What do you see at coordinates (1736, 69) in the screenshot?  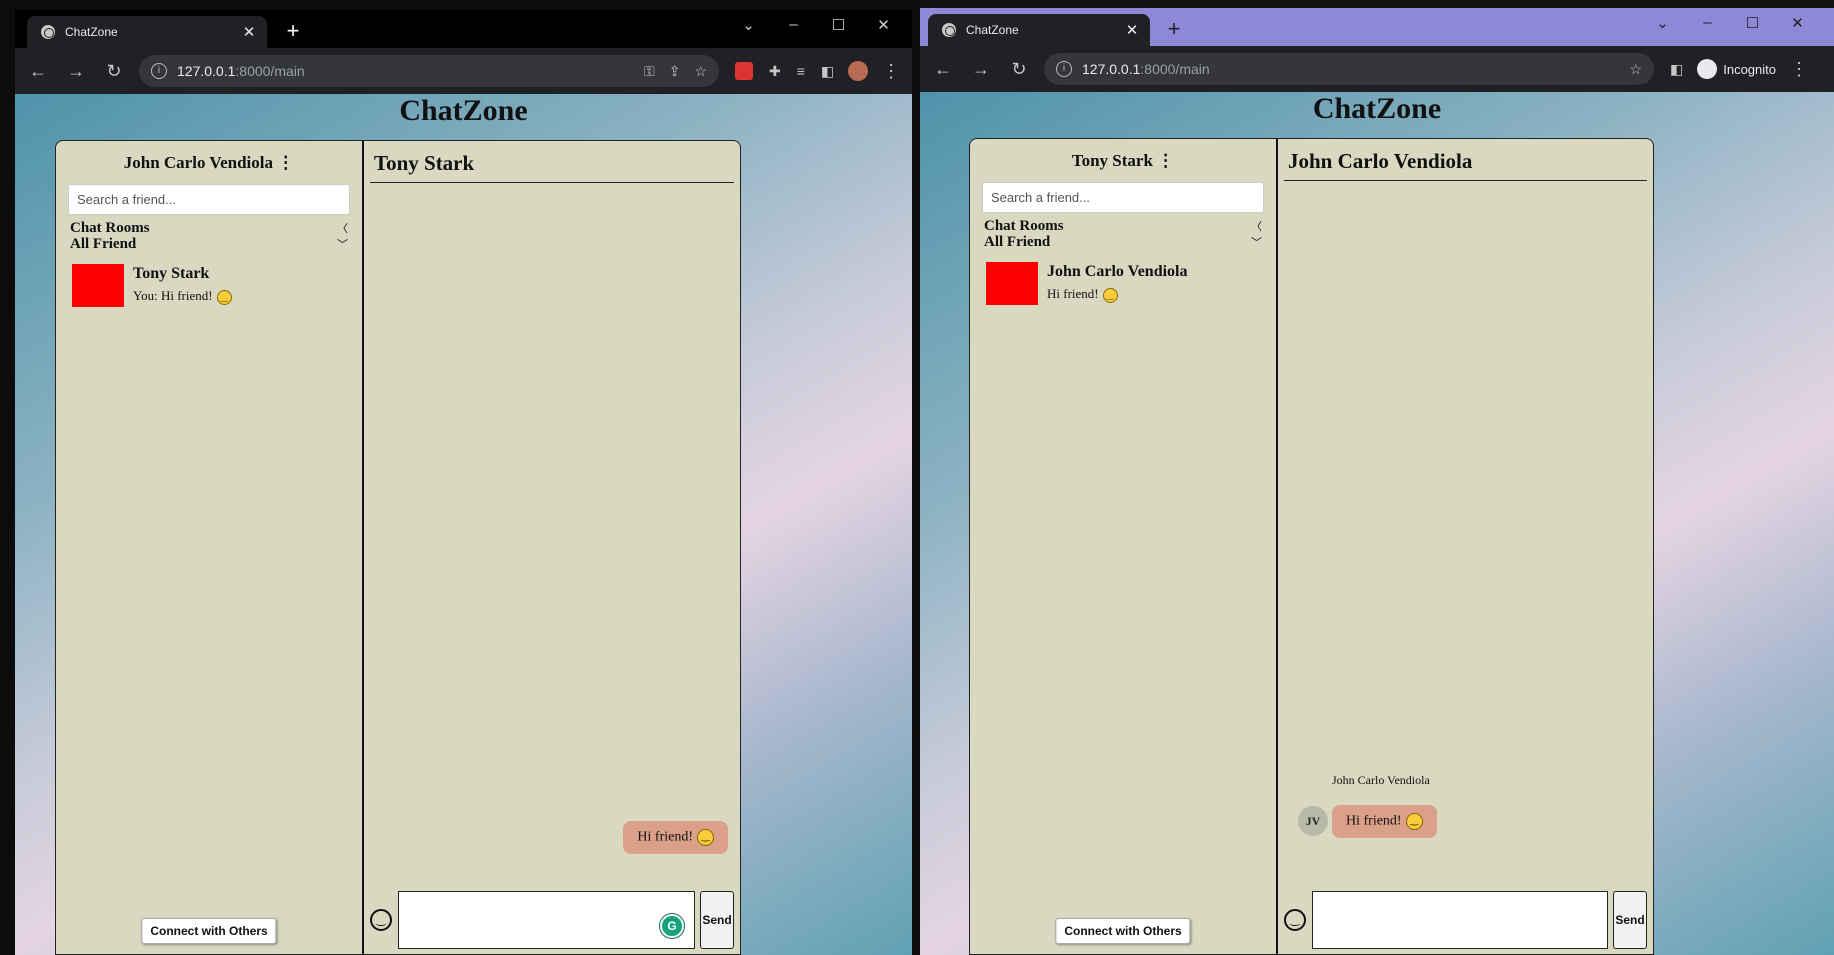 I see `incognito-indicator: Incognito` at bounding box center [1736, 69].